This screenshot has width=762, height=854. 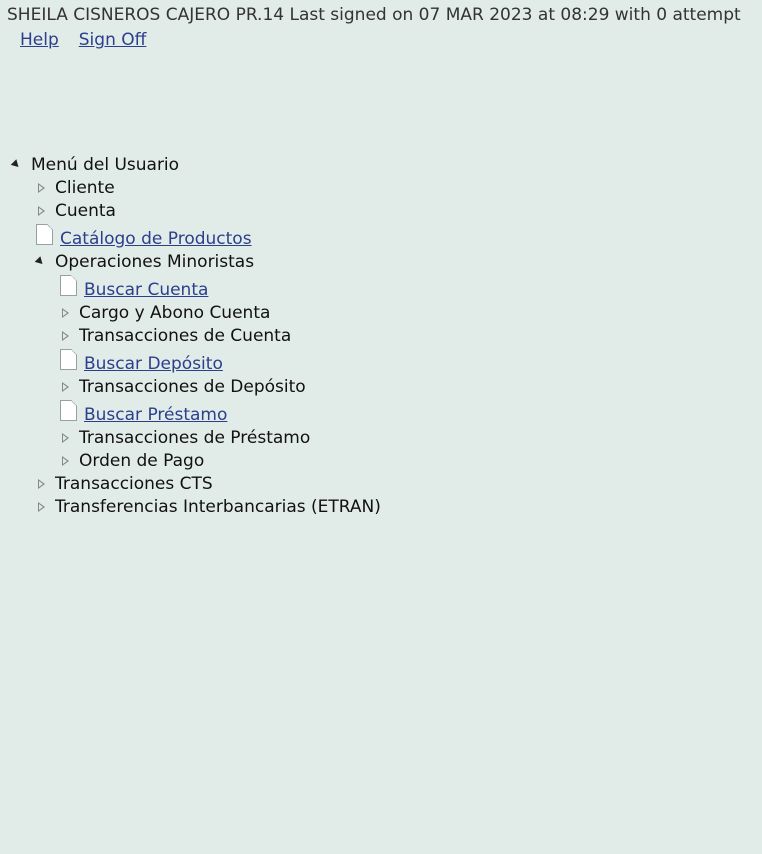 I want to click on tree-node-label: Orden de Pago, so click(x=142, y=461).